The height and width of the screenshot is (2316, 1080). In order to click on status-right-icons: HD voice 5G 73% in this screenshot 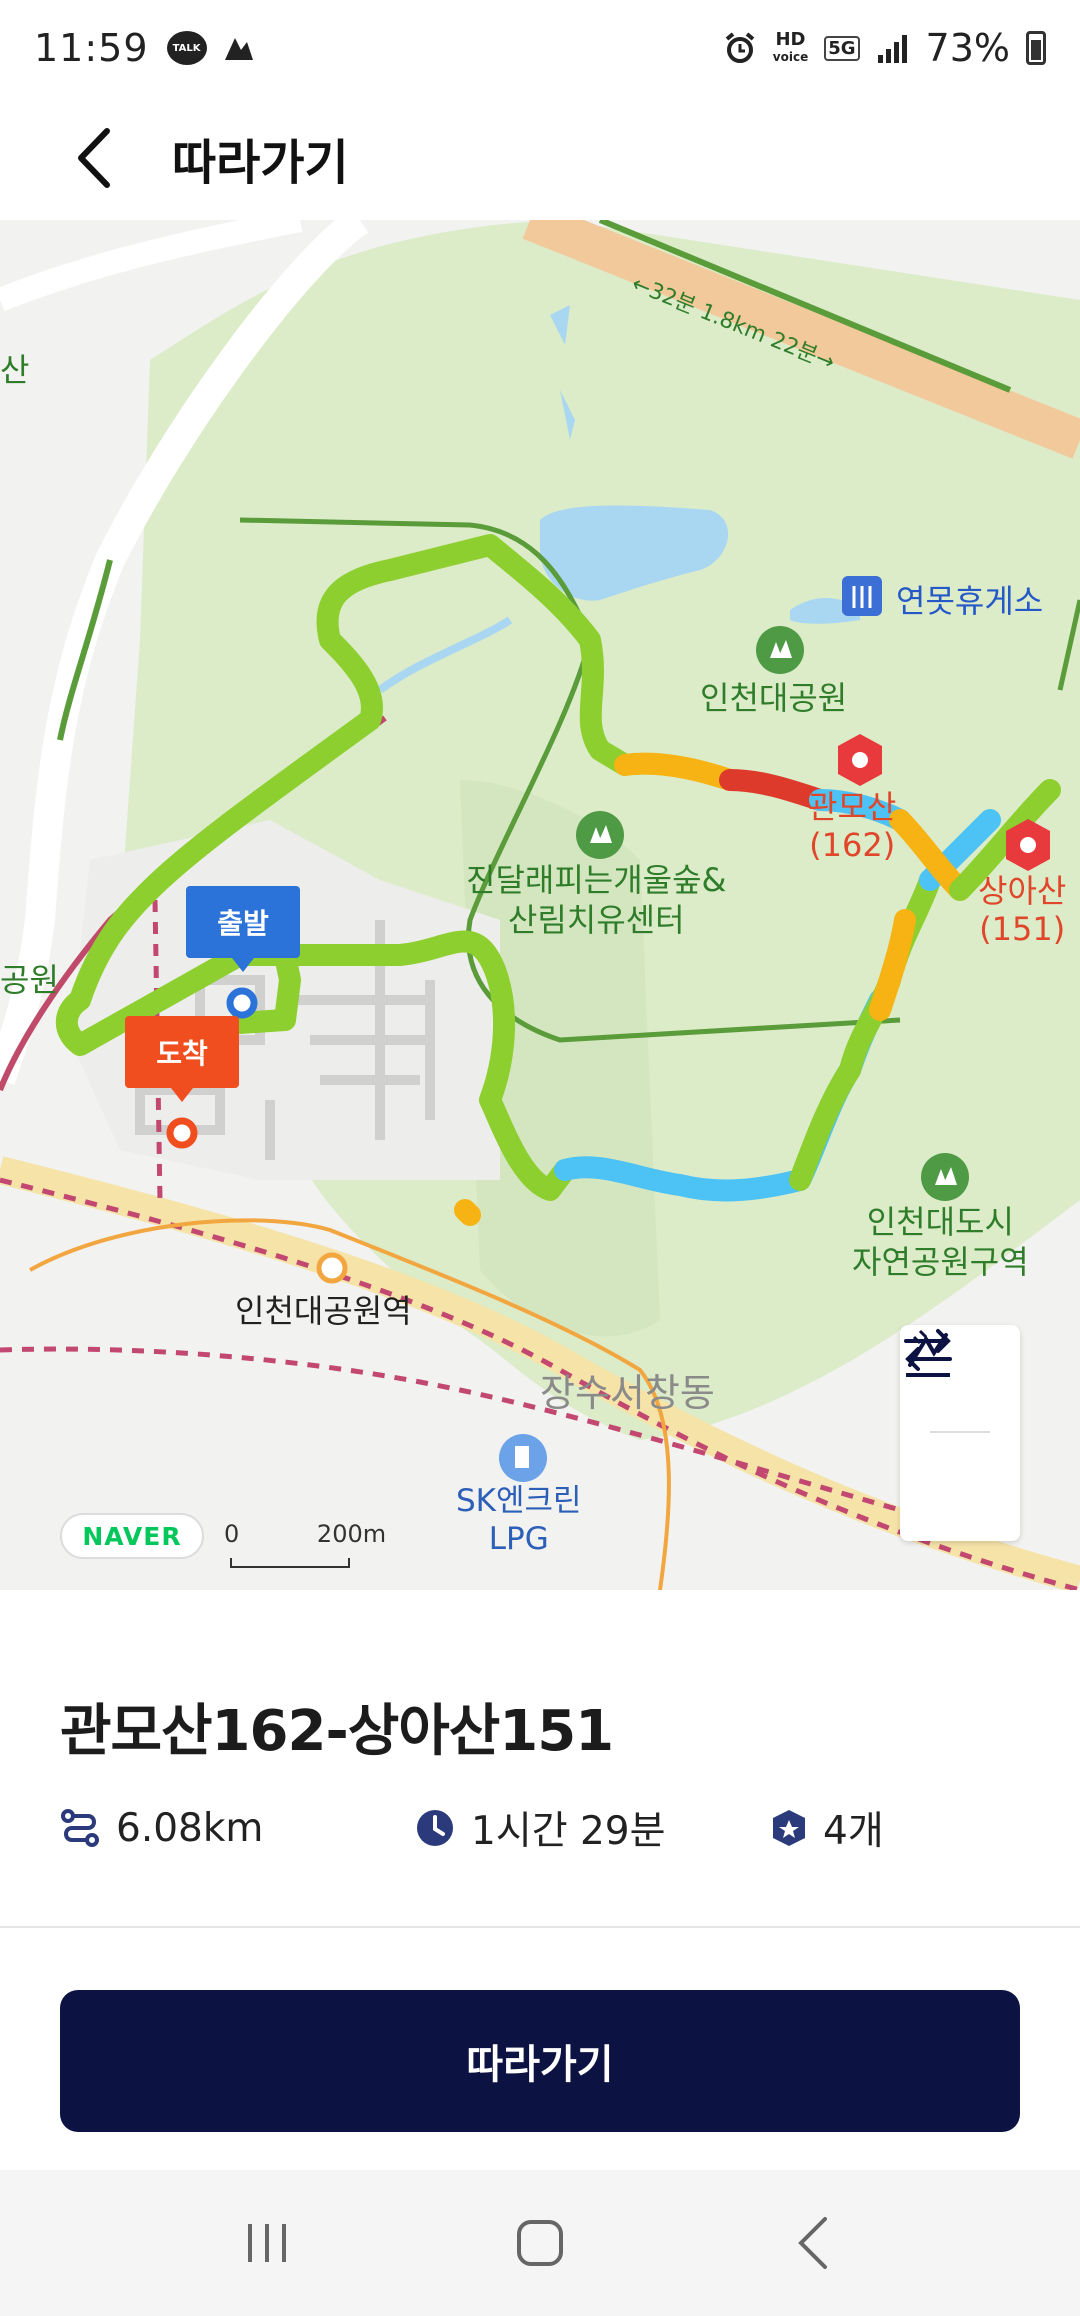, I will do `click(884, 48)`.